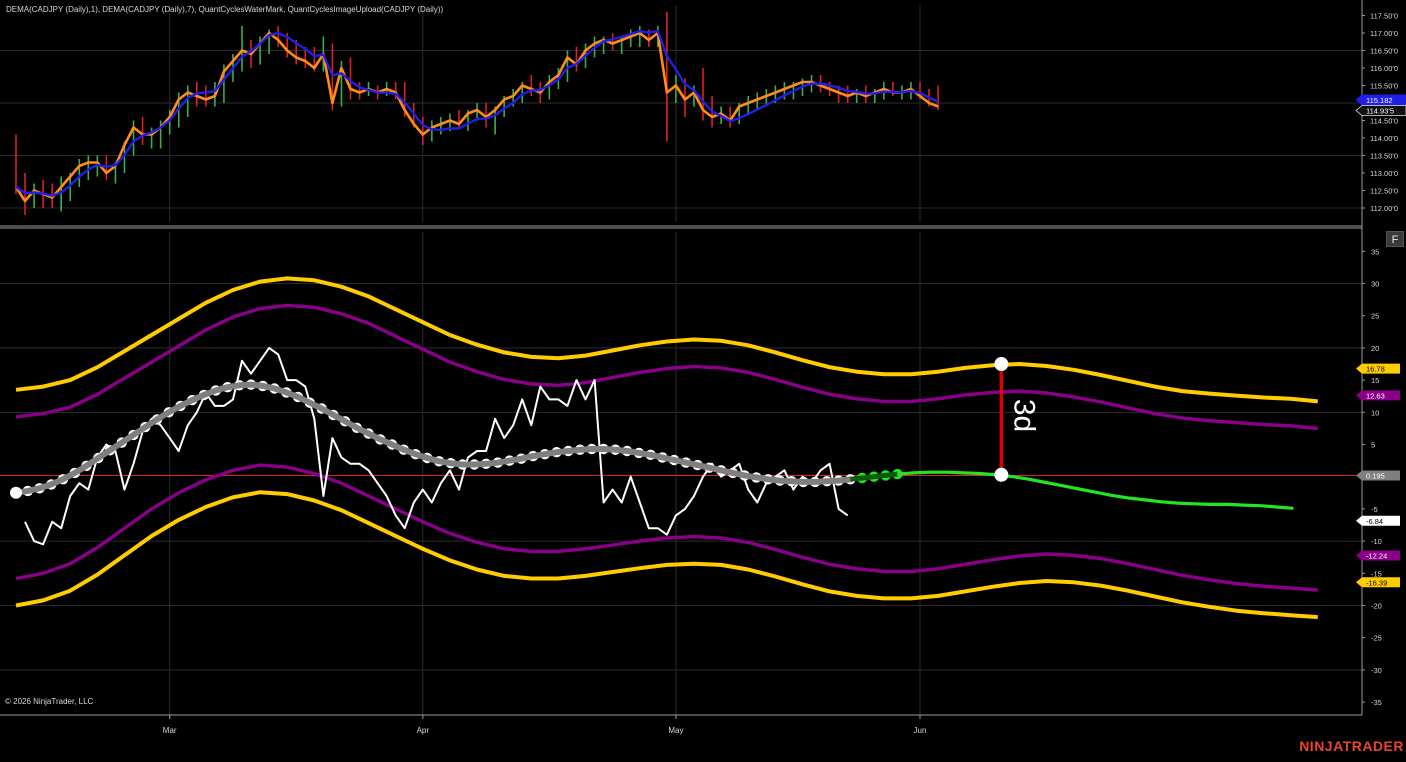  What do you see at coordinates (1375, 251) in the screenshot?
I see `osc-tick-label: 35` at bounding box center [1375, 251].